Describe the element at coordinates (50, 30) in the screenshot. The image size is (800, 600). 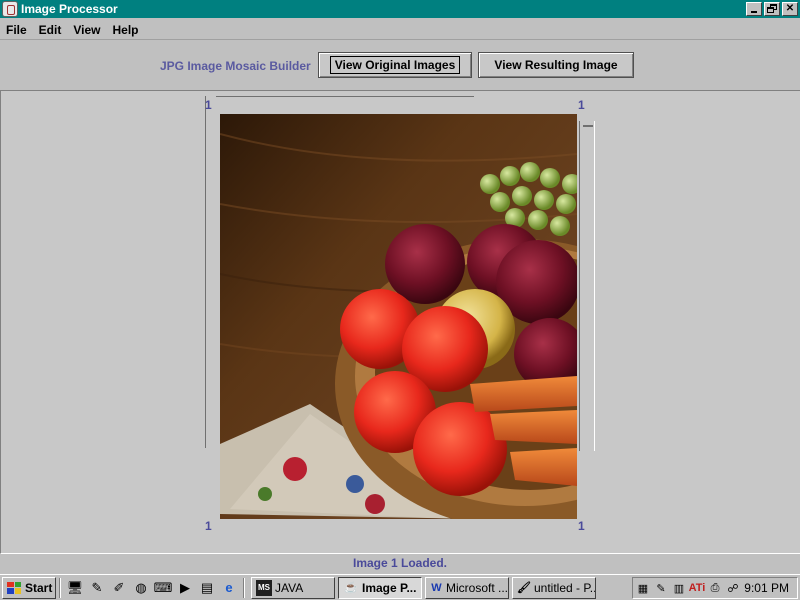
I see `menu-edit: Edit` at that location.